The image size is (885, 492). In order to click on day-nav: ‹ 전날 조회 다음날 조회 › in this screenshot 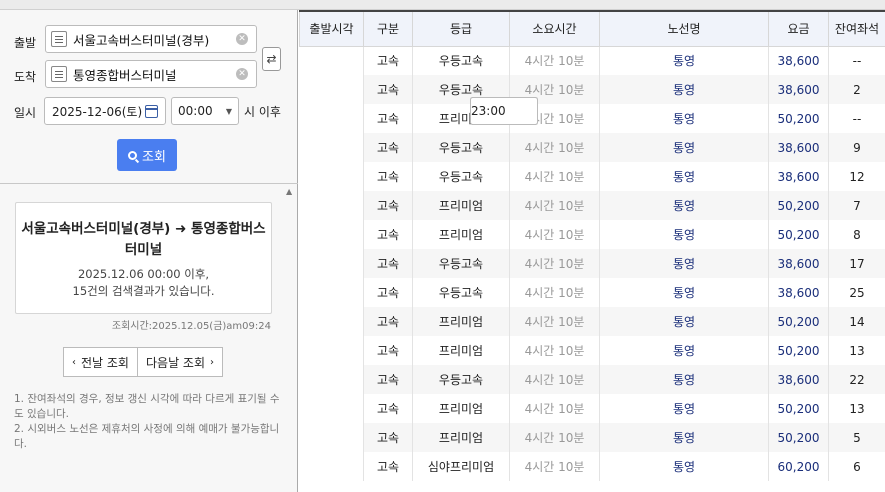, I will do `click(143, 362)`.